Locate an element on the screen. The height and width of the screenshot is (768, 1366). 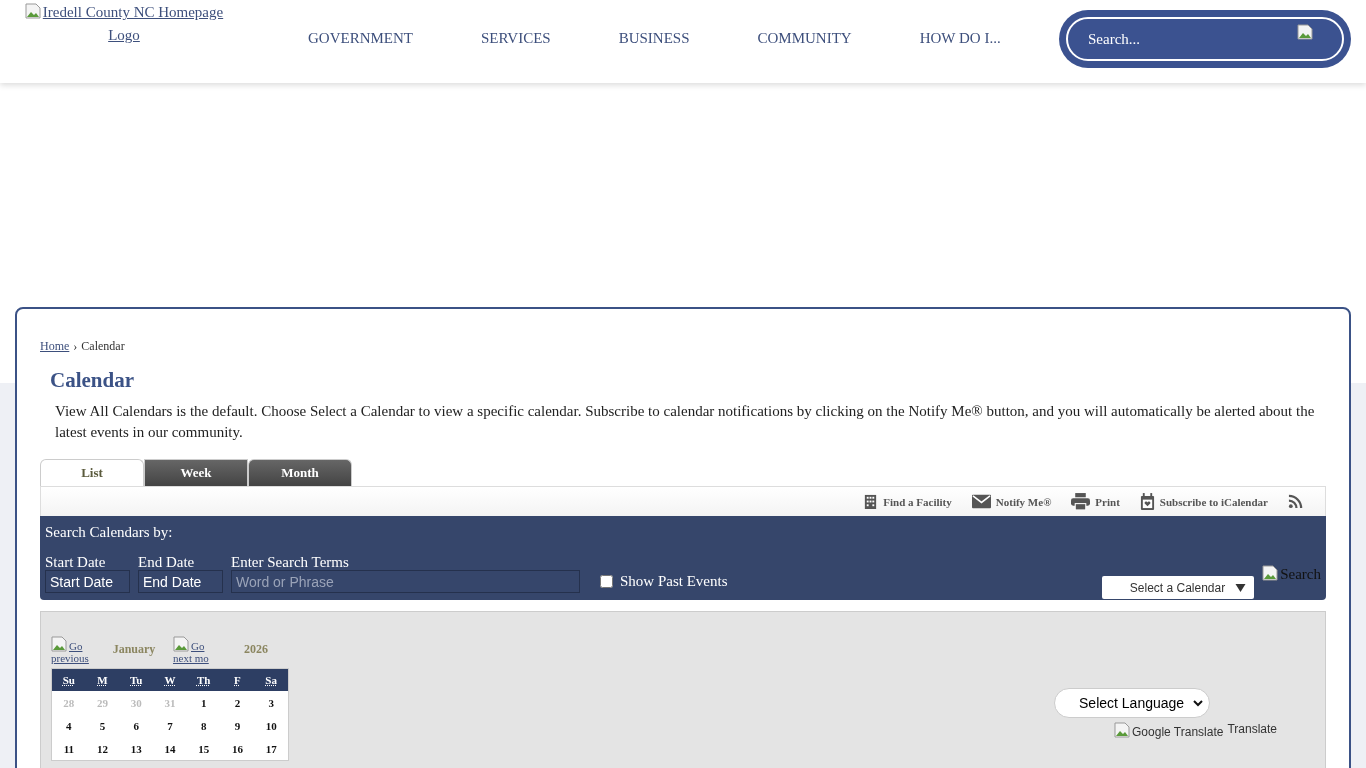
day-cell: 16 is located at coordinates (237, 748).